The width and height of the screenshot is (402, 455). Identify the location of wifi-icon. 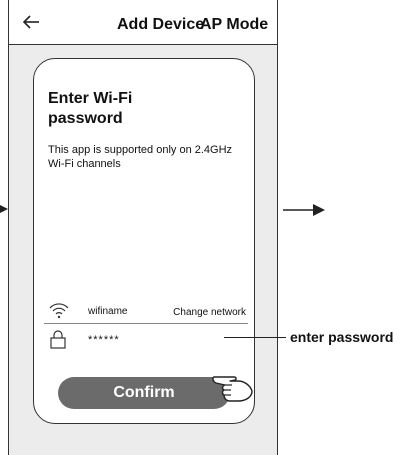
(59, 311).